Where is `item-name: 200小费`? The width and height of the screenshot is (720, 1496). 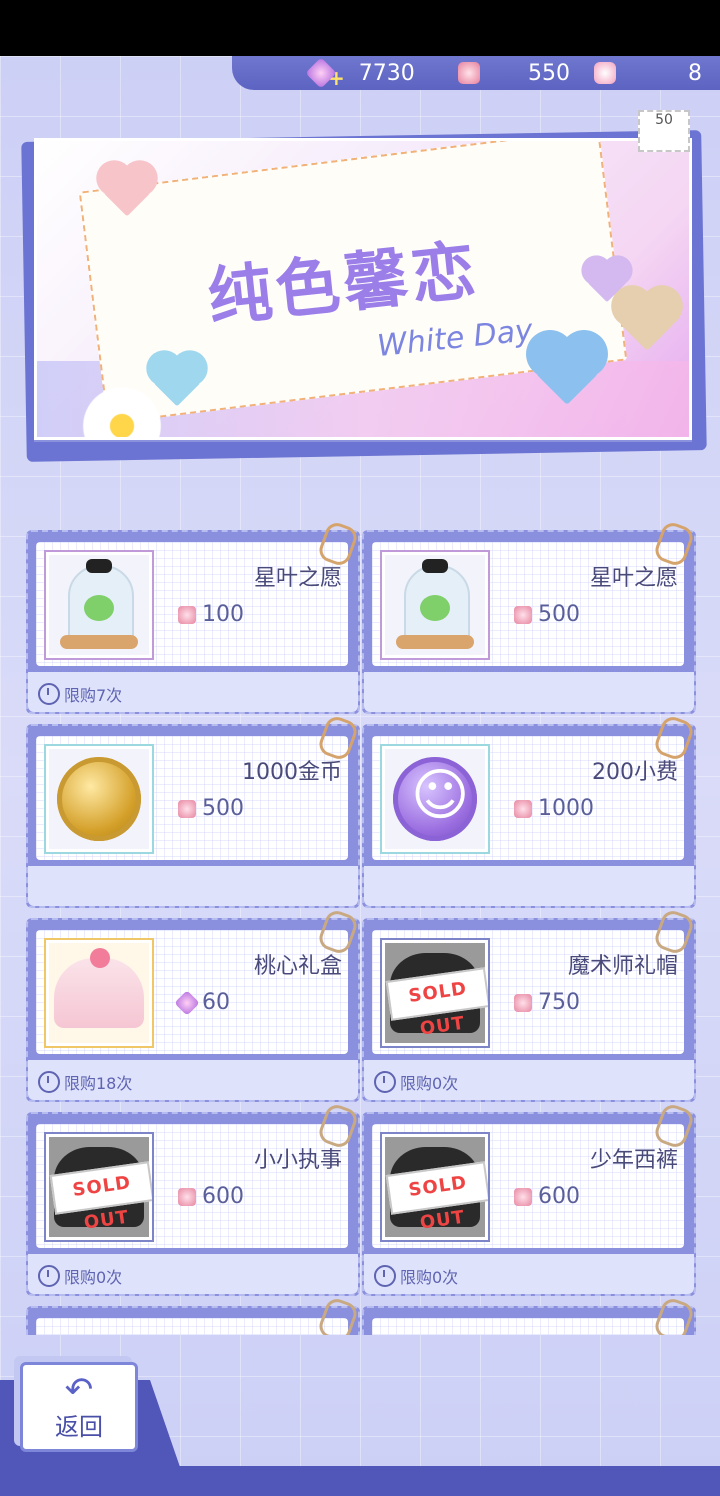 item-name: 200小费 is located at coordinates (635, 772).